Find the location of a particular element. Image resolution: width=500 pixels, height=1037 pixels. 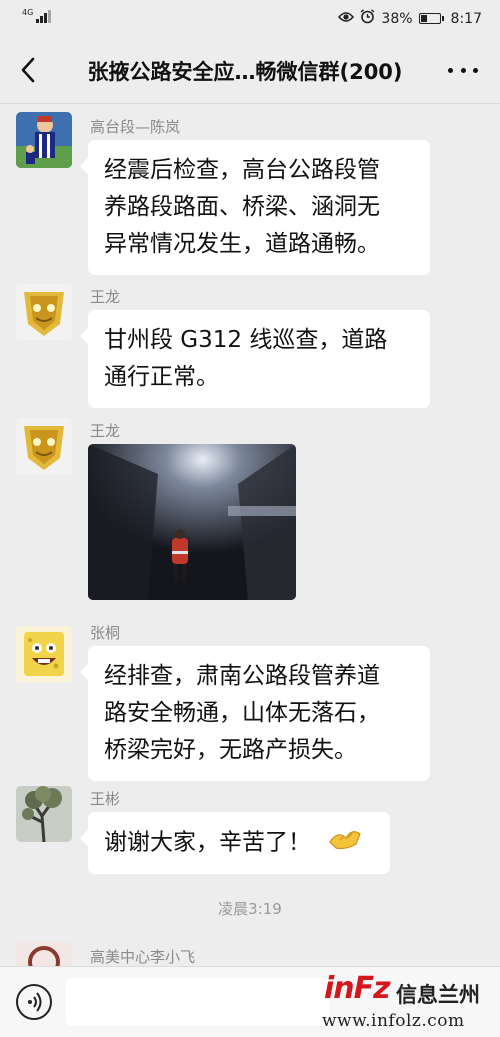

timestamp: 凌晨3:19 is located at coordinates (250, 909).